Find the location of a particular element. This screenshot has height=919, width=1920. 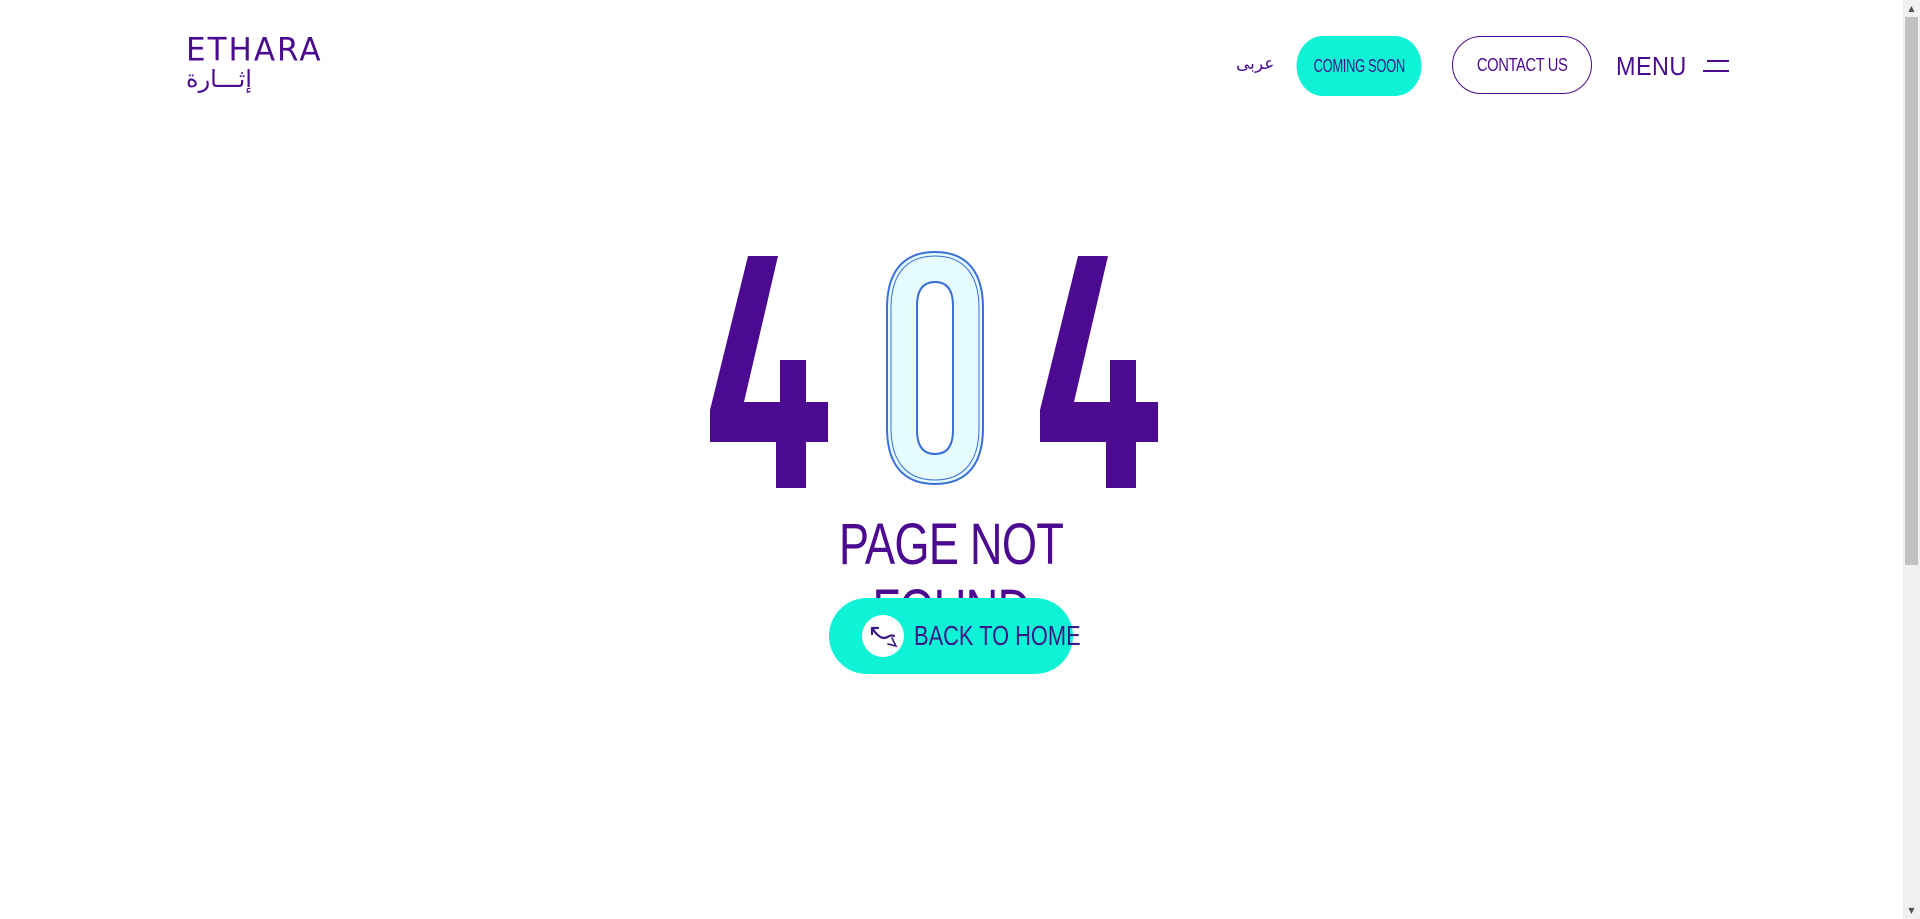

vertical-scrollbar: ▲ ▼ is located at coordinates (1911, 459).